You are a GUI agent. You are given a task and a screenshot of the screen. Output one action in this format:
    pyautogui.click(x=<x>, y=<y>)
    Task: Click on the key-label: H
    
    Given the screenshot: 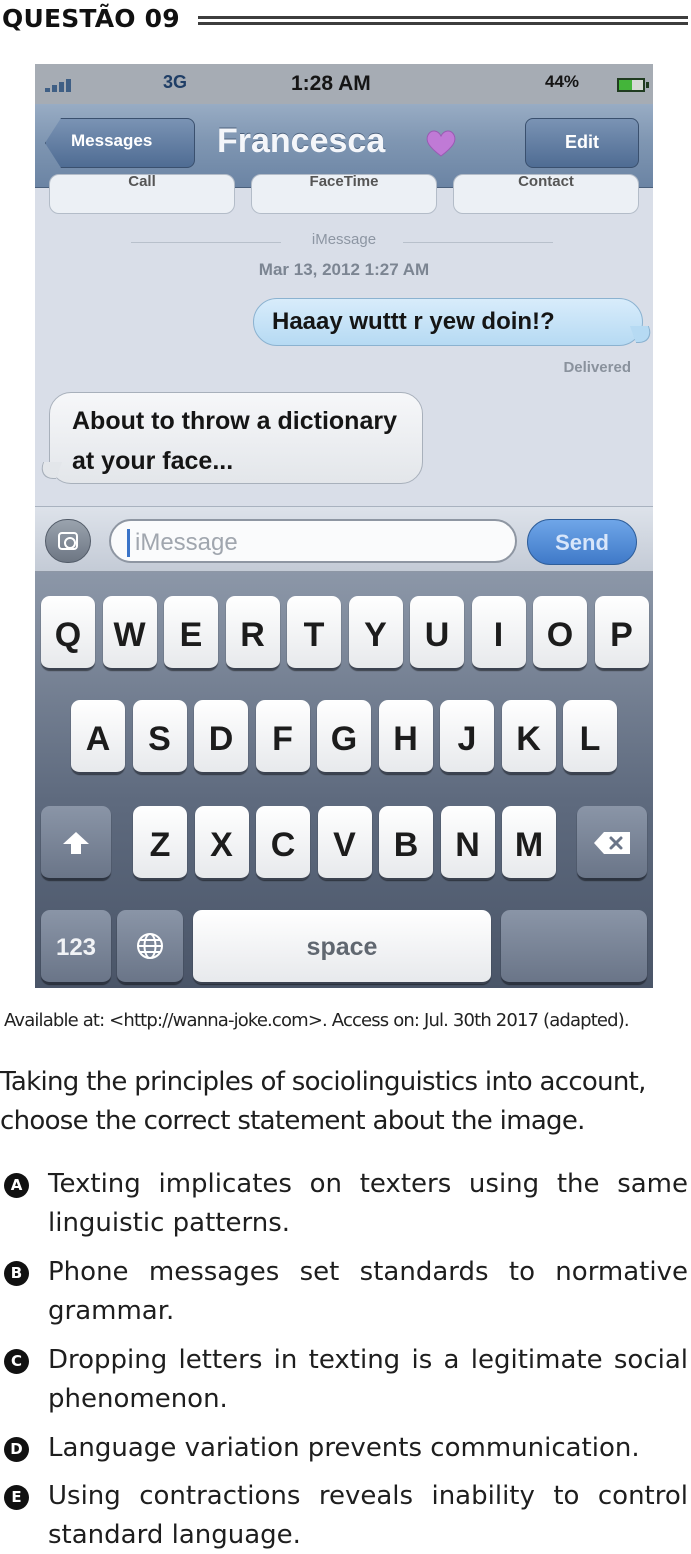 What is the action you would take?
    pyautogui.click(x=405, y=739)
    